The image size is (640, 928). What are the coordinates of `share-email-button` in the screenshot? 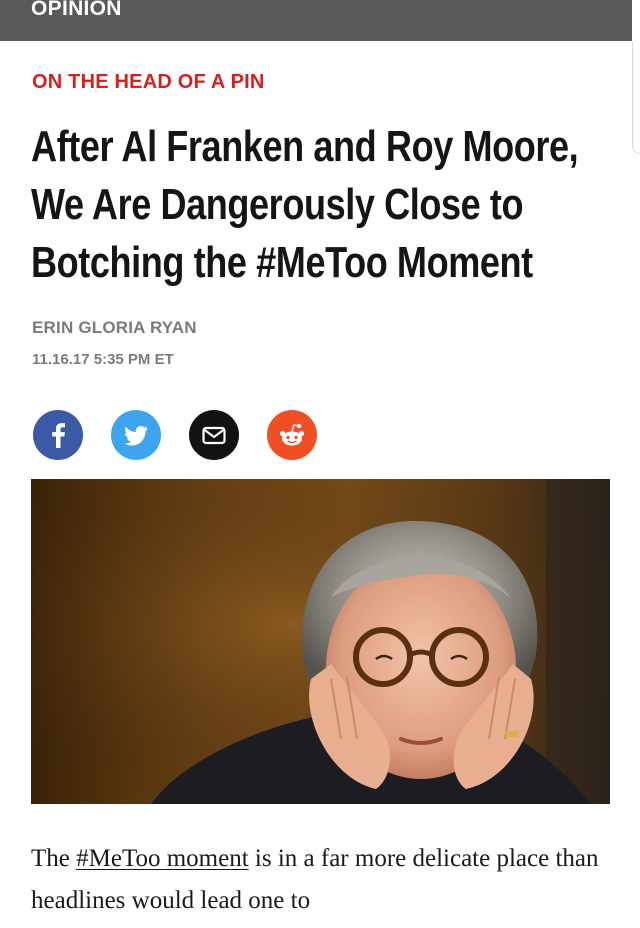 It's located at (214, 435).